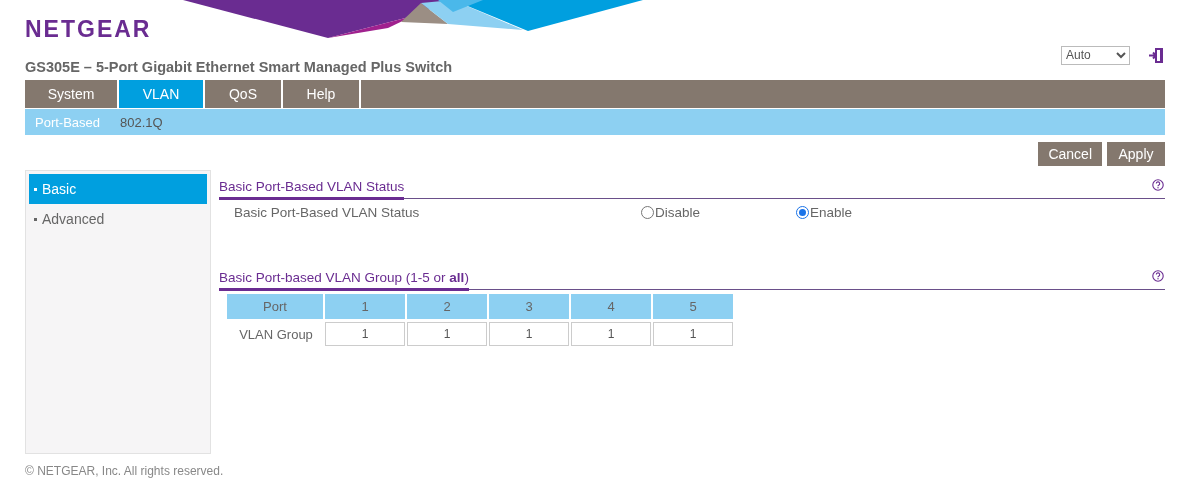 Image resolution: width=1190 pixels, height=484 pixels. I want to click on nav-tab: VLAN, so click(162, 94).